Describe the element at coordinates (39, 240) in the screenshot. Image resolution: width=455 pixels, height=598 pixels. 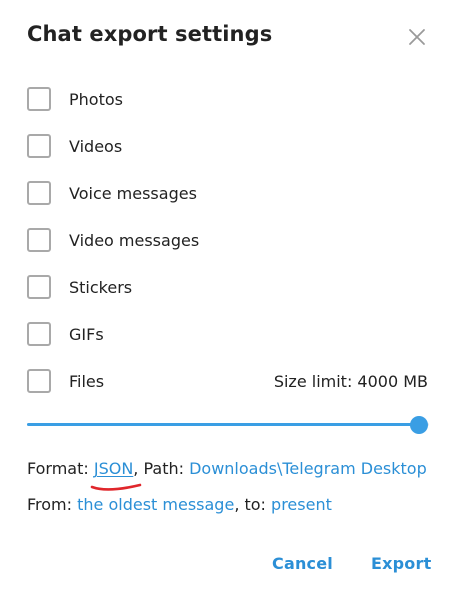
I see `video-messages-checkbox` at that location.